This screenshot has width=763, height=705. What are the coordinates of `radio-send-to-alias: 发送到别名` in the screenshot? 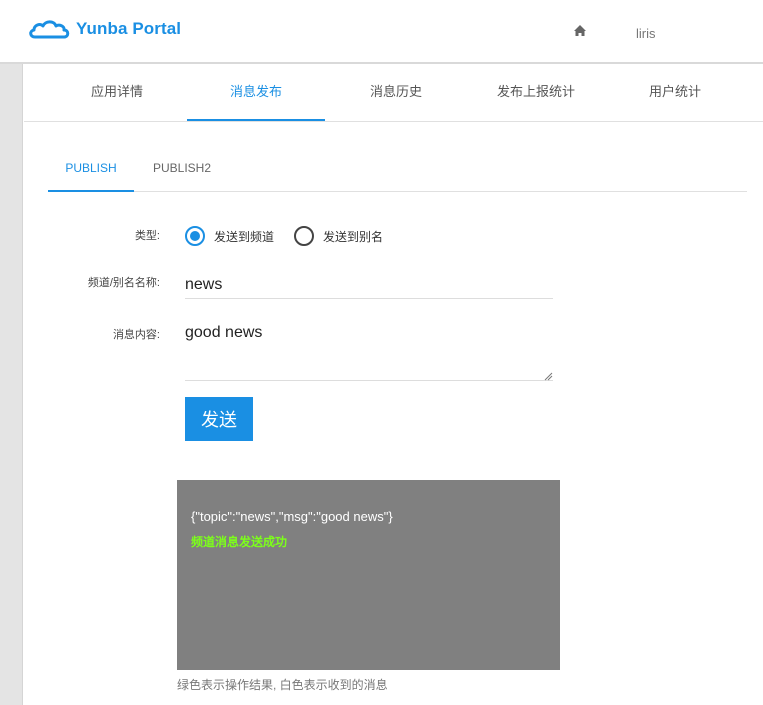 It's located at (338, 236).